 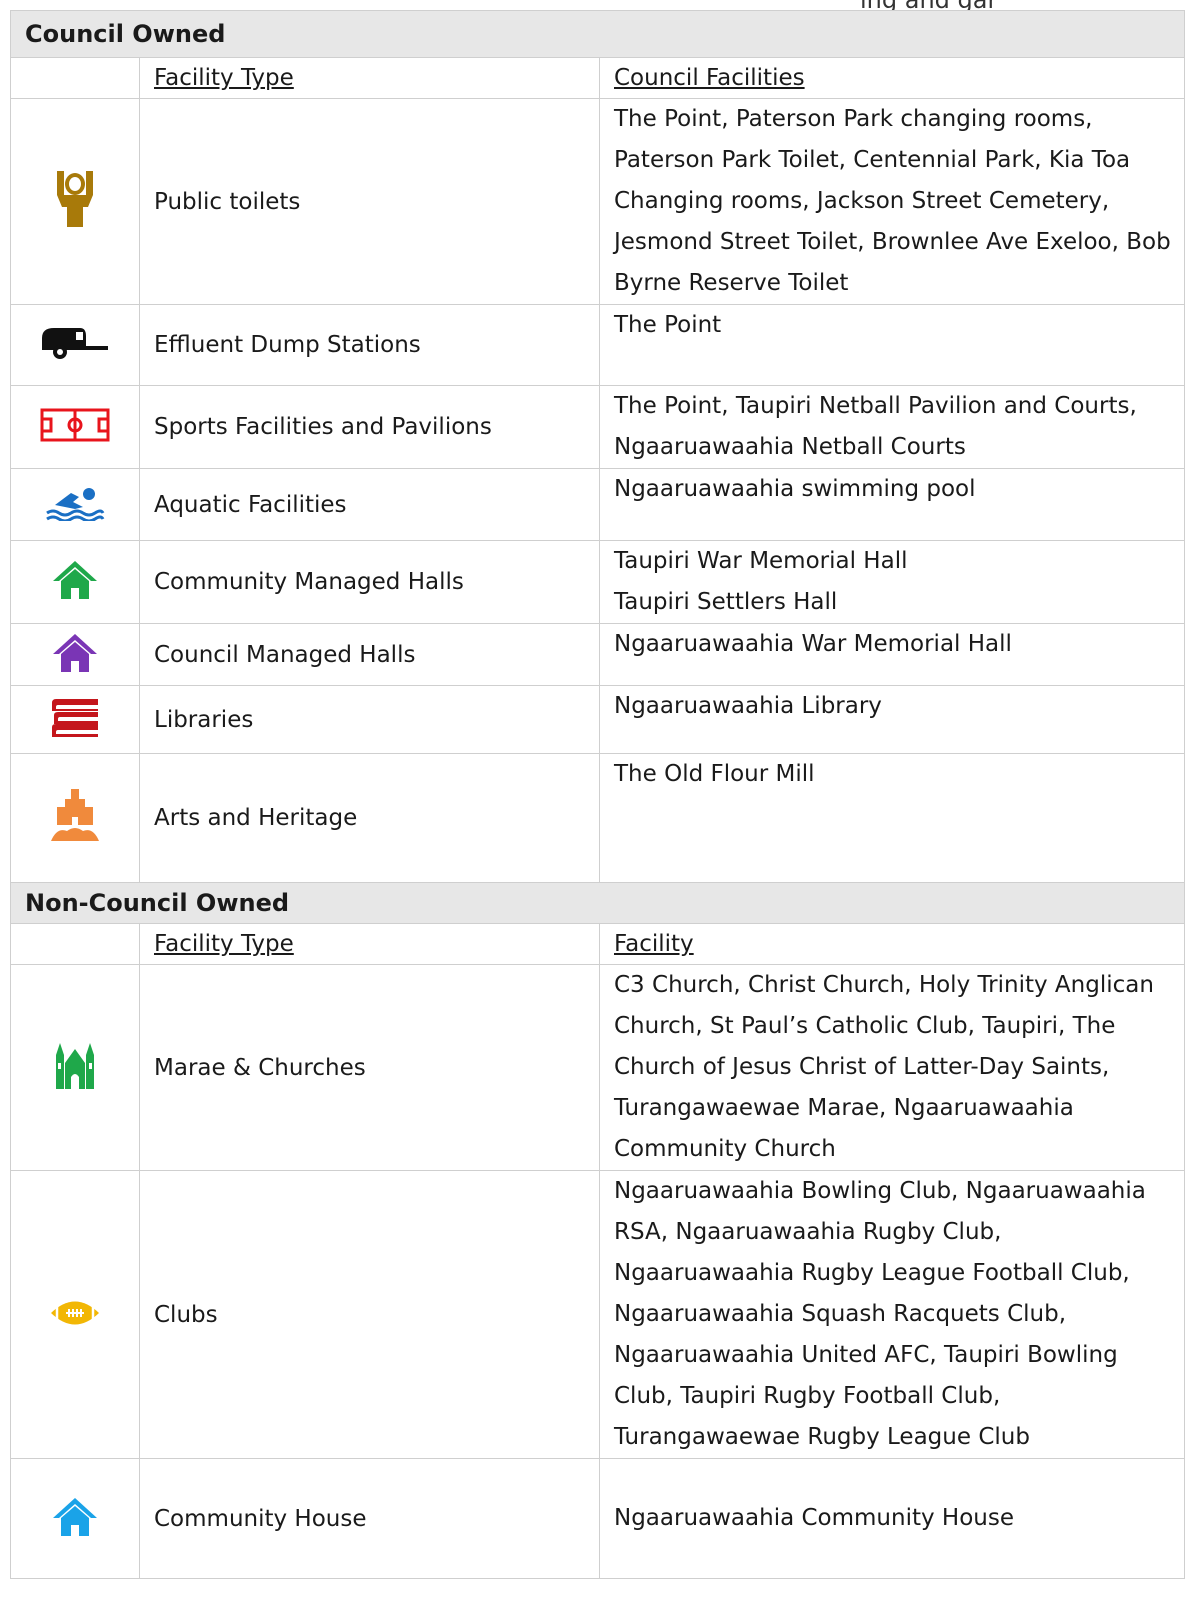 What do you see at coordinates (369, 582) in the screenshot?
I see `facility-type: Community Managed Halls` at bounding box center [369, 582].